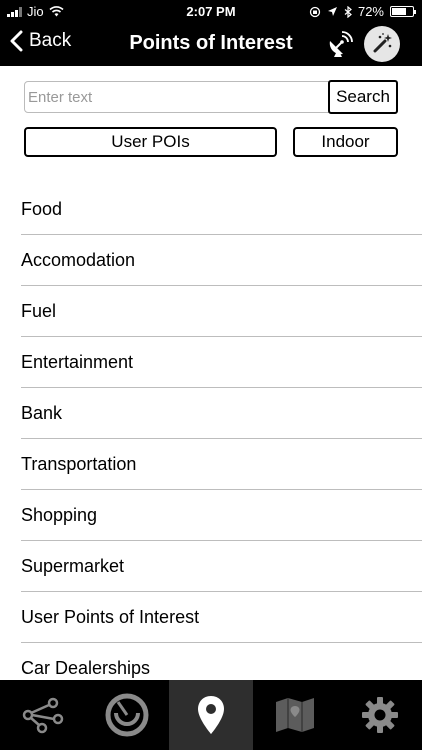  What do you see at coordinates (221, 209) in the screenshot?
I see `list-item-food: Food` at bounding box center [221, 209].